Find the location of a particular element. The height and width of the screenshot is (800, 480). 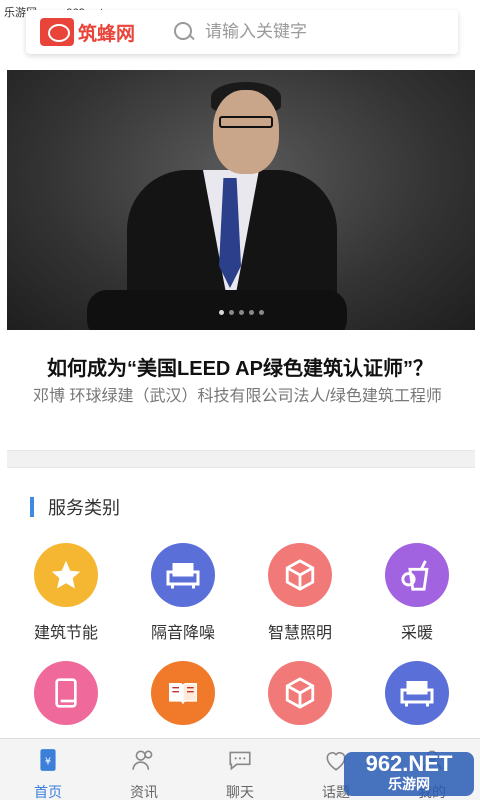

tab-home: ¥ 首页 is located at coordinates (48, 769).